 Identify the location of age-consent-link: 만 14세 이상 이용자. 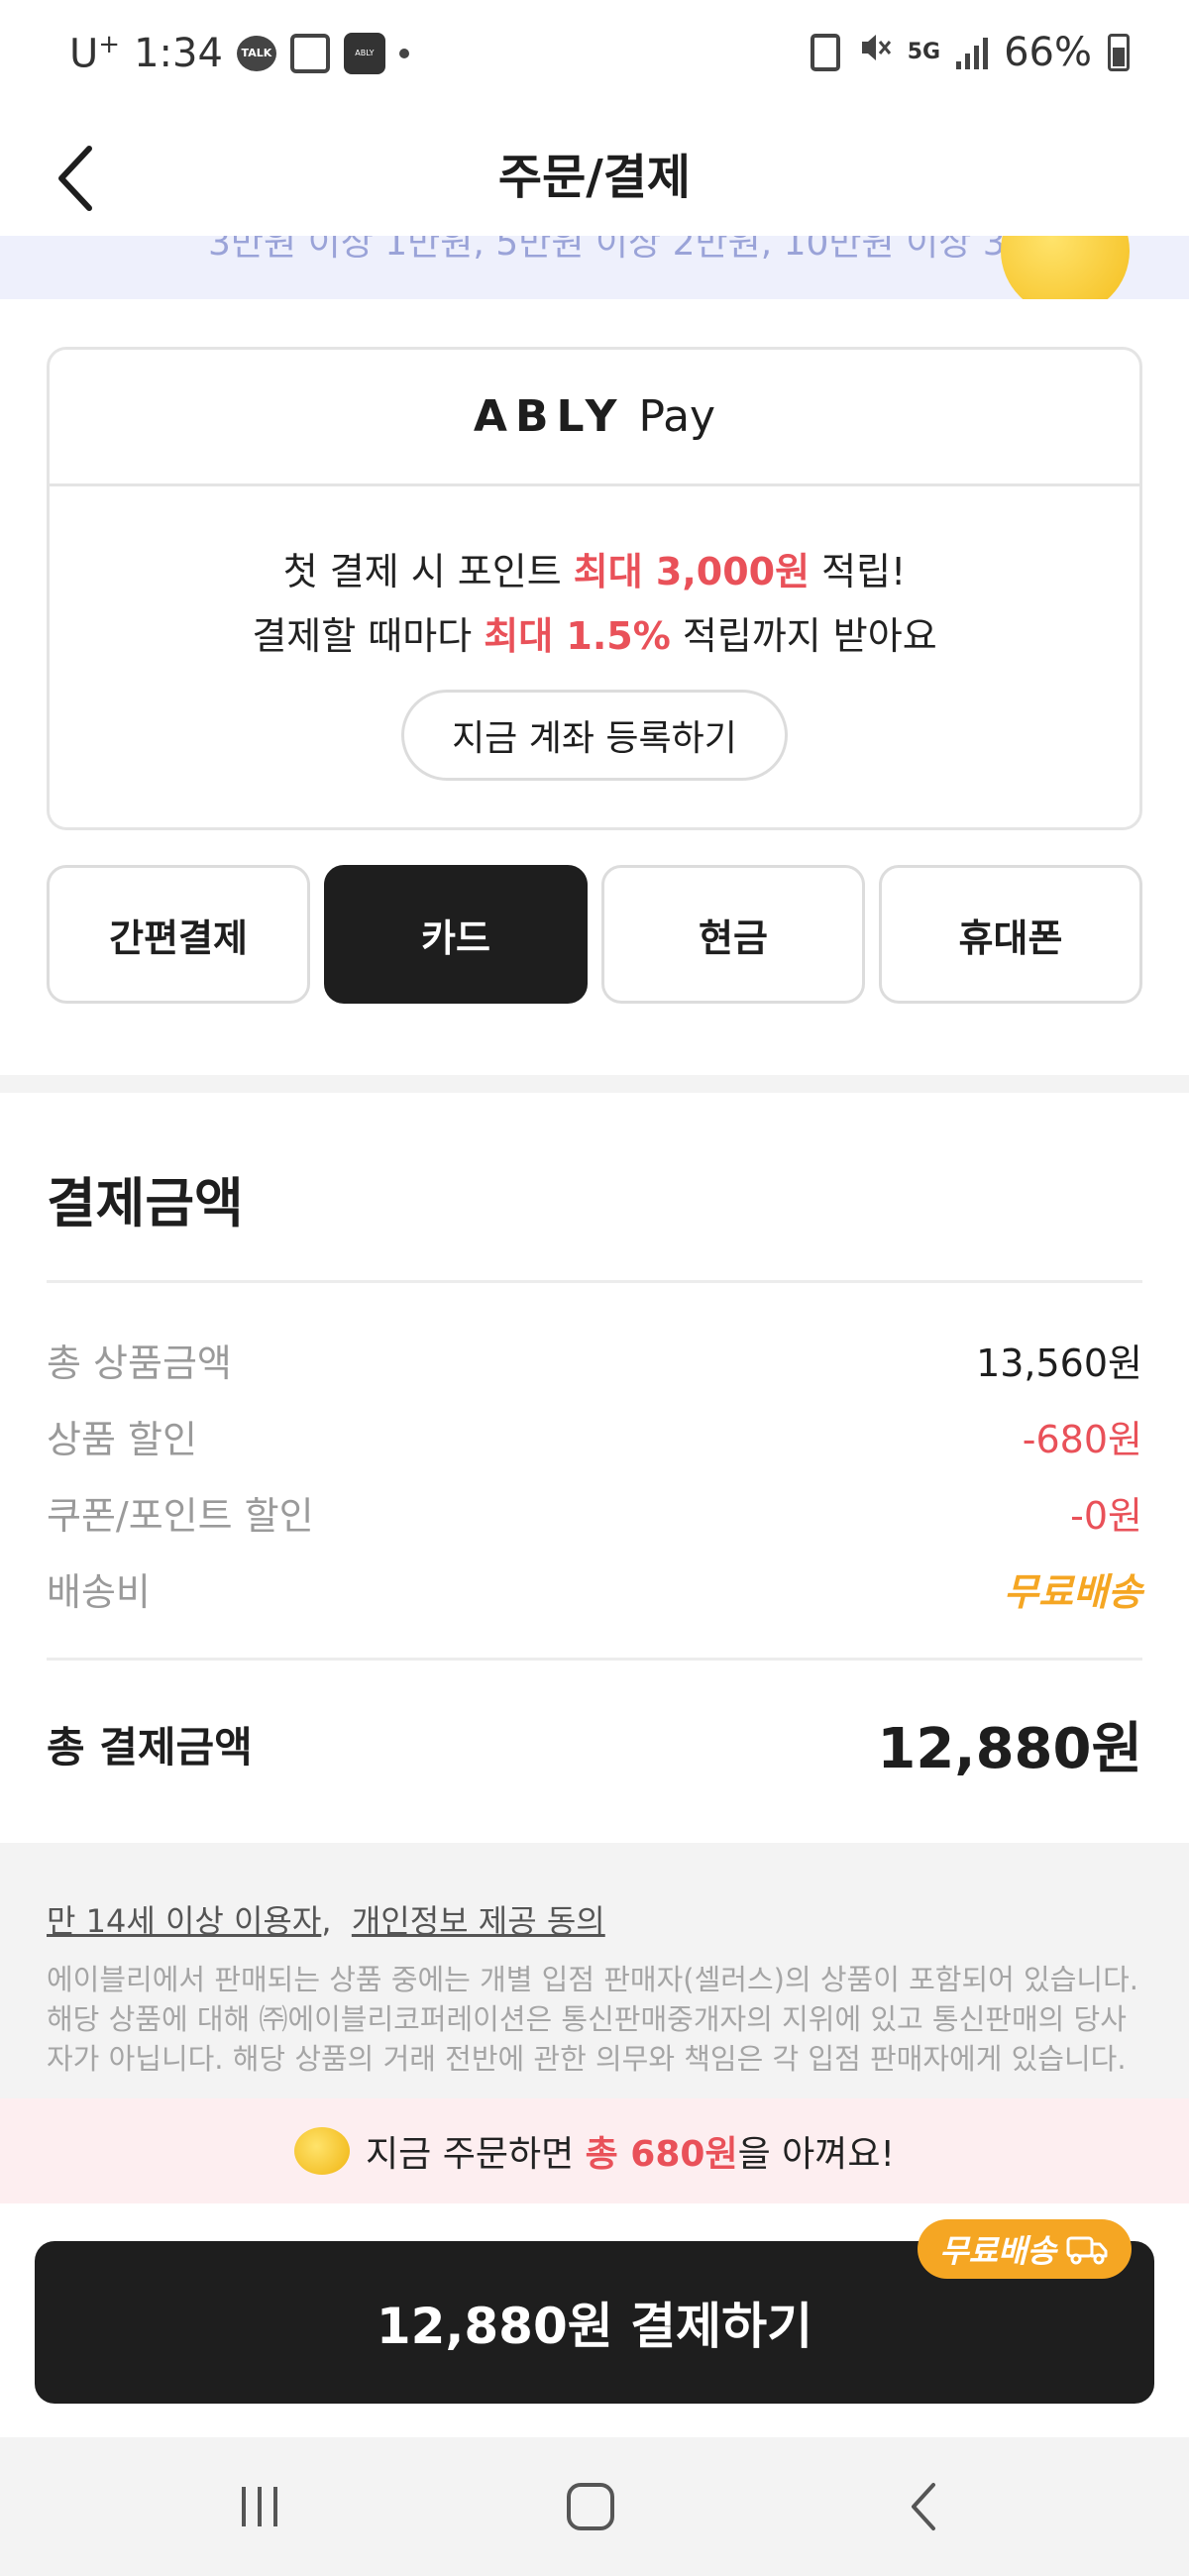
(184, 1921).